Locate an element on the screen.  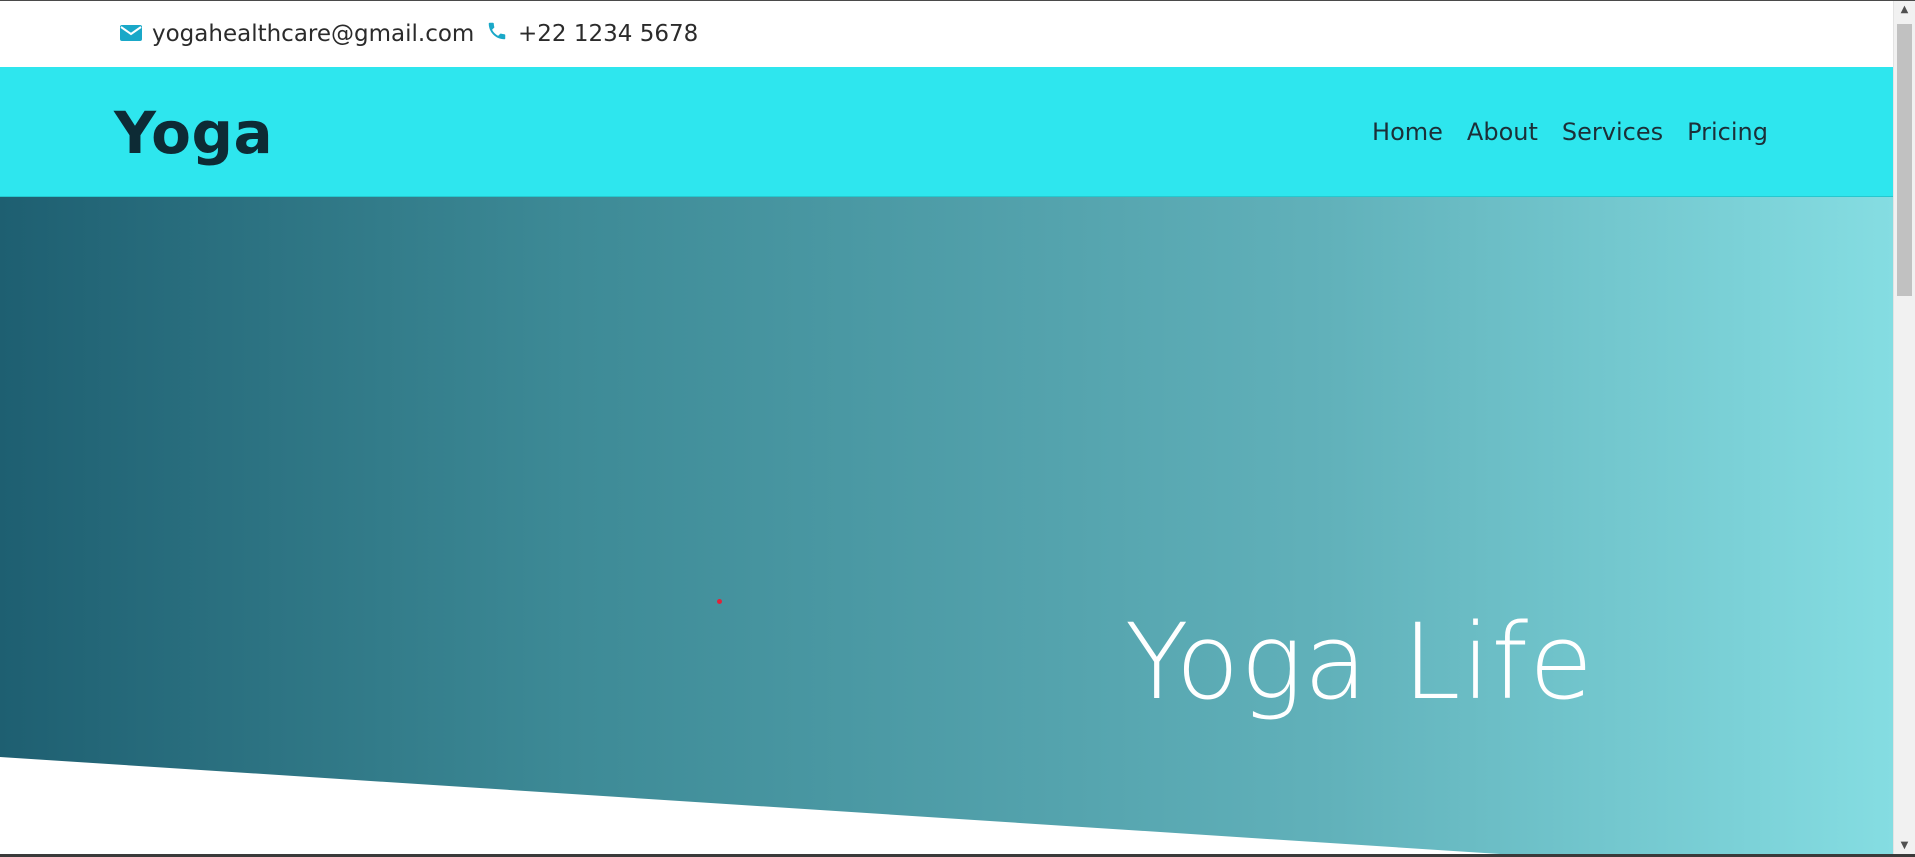
contact-email: yogahealthcare@gmail.com is located at coordinates (297, 34).